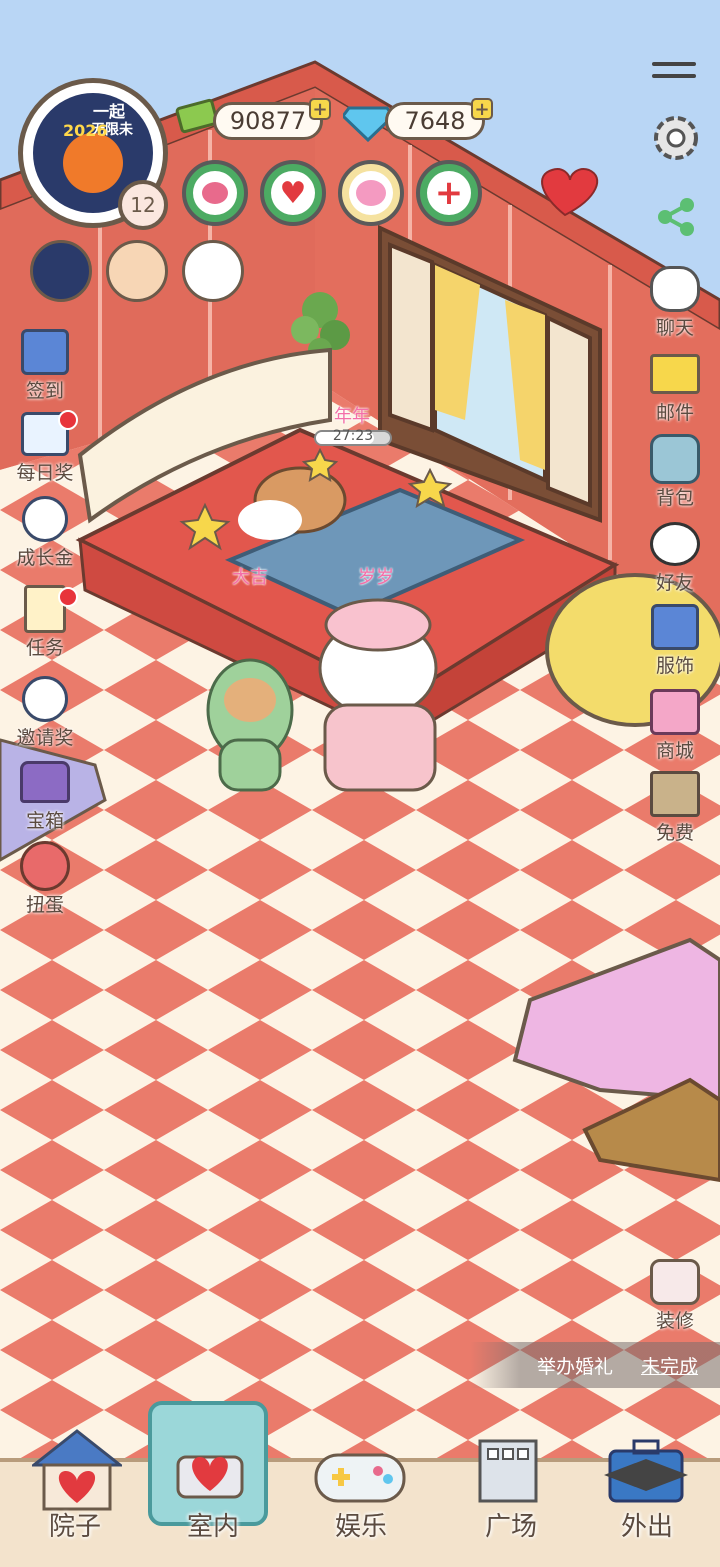 The height and width of the screenshot is (1567, 720). I want to click on character-name-suisui: 岁岁, so click(376, 576).